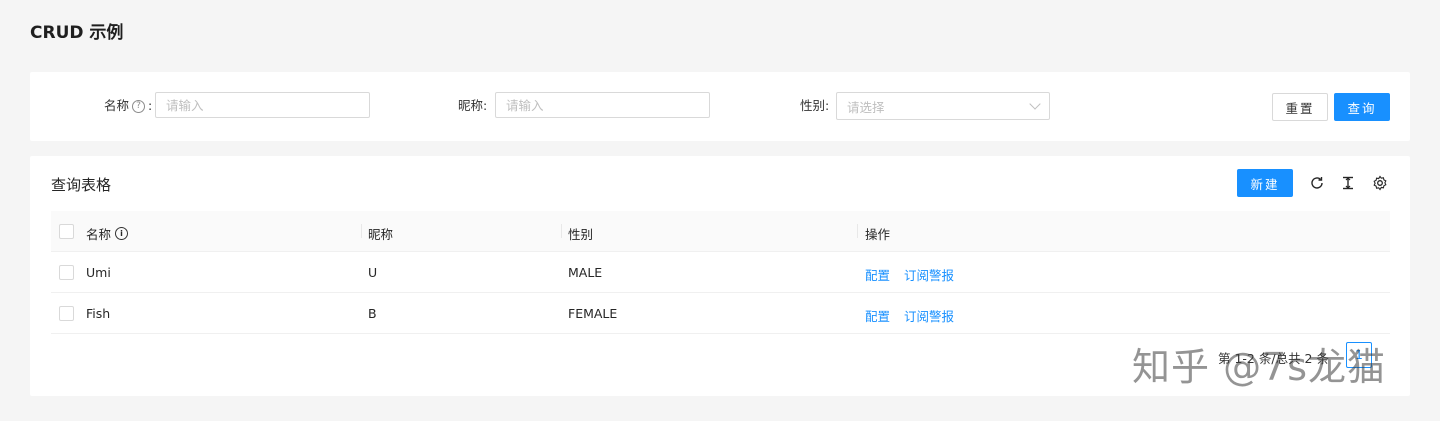 Image resolution: width=1440 pixels, height=421 pixels. I want to click on watermark: 知乎 @7s龙猫, so click(1259, 367).